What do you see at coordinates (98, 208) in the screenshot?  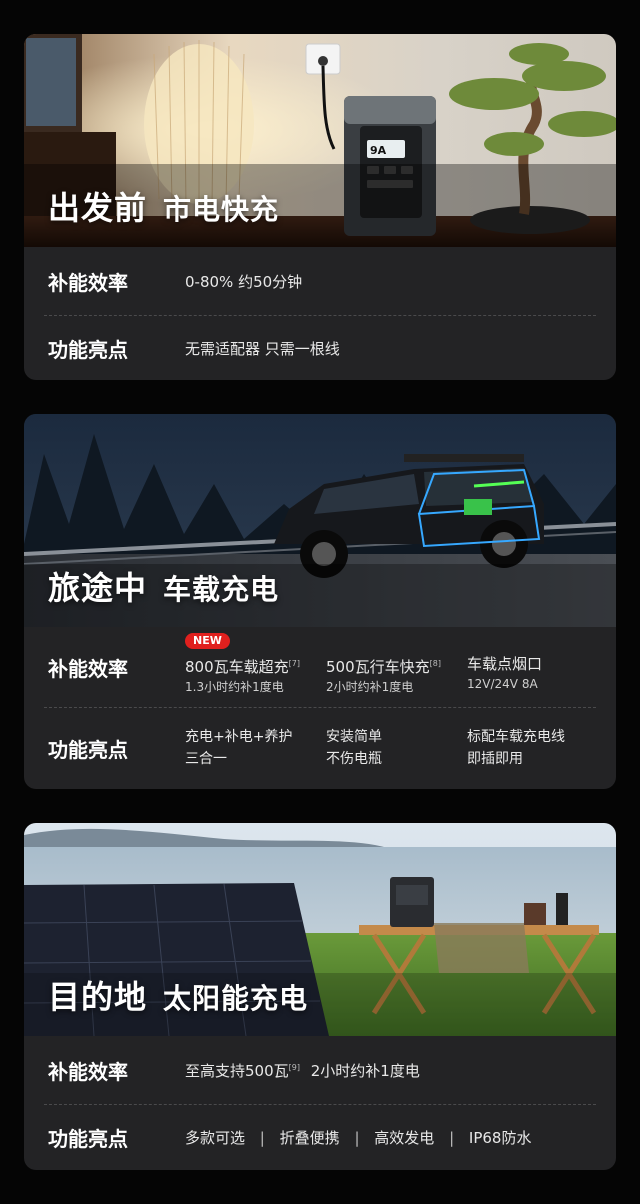 I see `hero-title-main: 出发前` at bounding box center [98, 208].